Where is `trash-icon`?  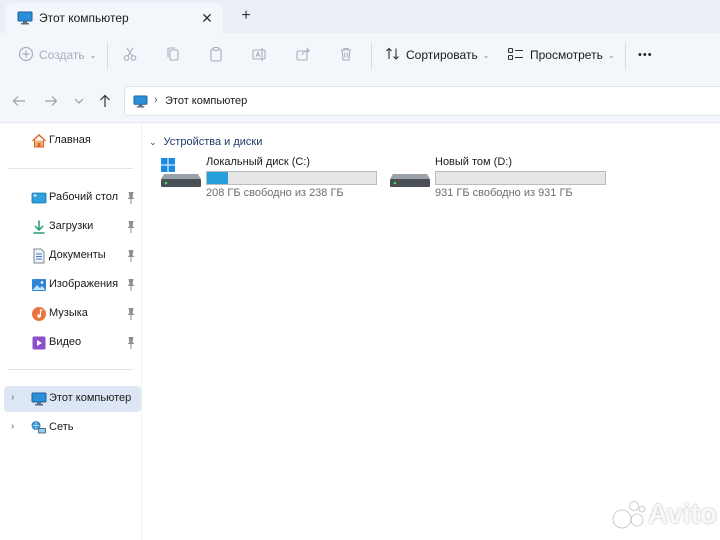 trash-icon is located at coordinates (346, 55).